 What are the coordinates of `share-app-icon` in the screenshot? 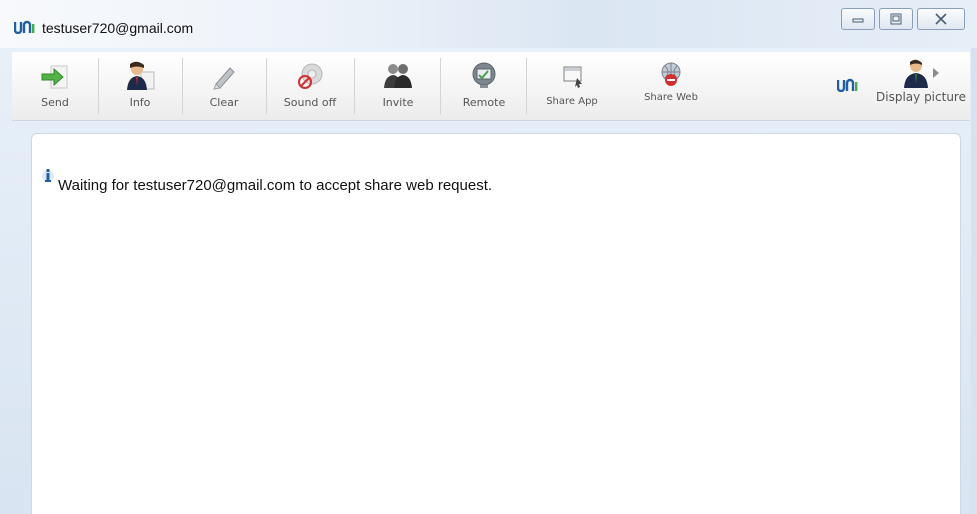 It's located at (572, 77).